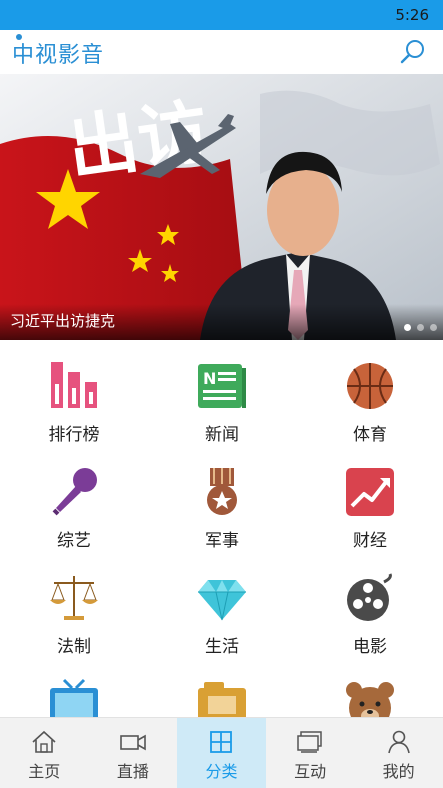 The height and width of the screenshot is (788, 443). Describe the element at coordinates (222, 435) in the screenshot. I see `category-label: 新闻` at that location.